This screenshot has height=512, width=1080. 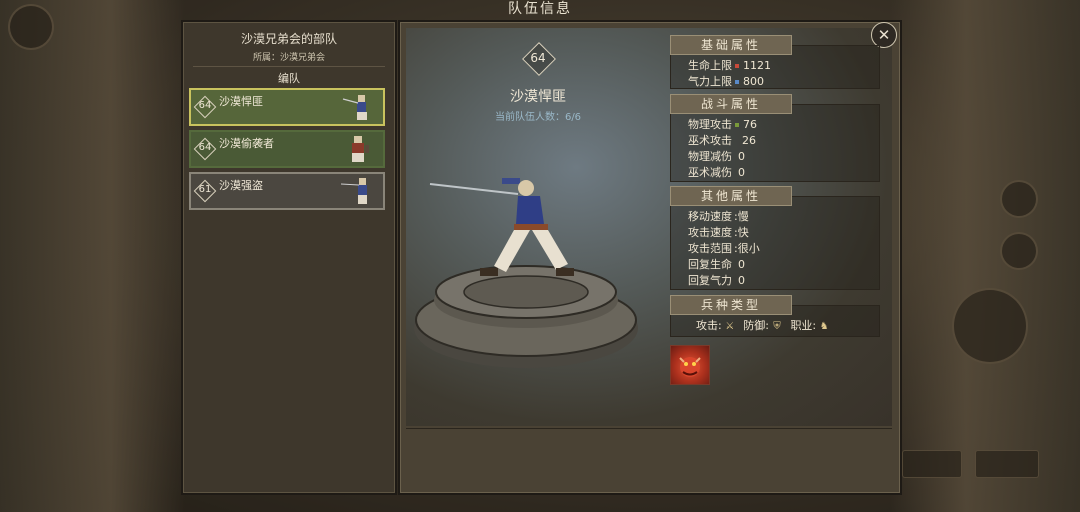 What do you see at coordinates (241, 101) in the screenshot?
I see `unit-name: 沙漠悍匪` at bounding box center [241, 101].